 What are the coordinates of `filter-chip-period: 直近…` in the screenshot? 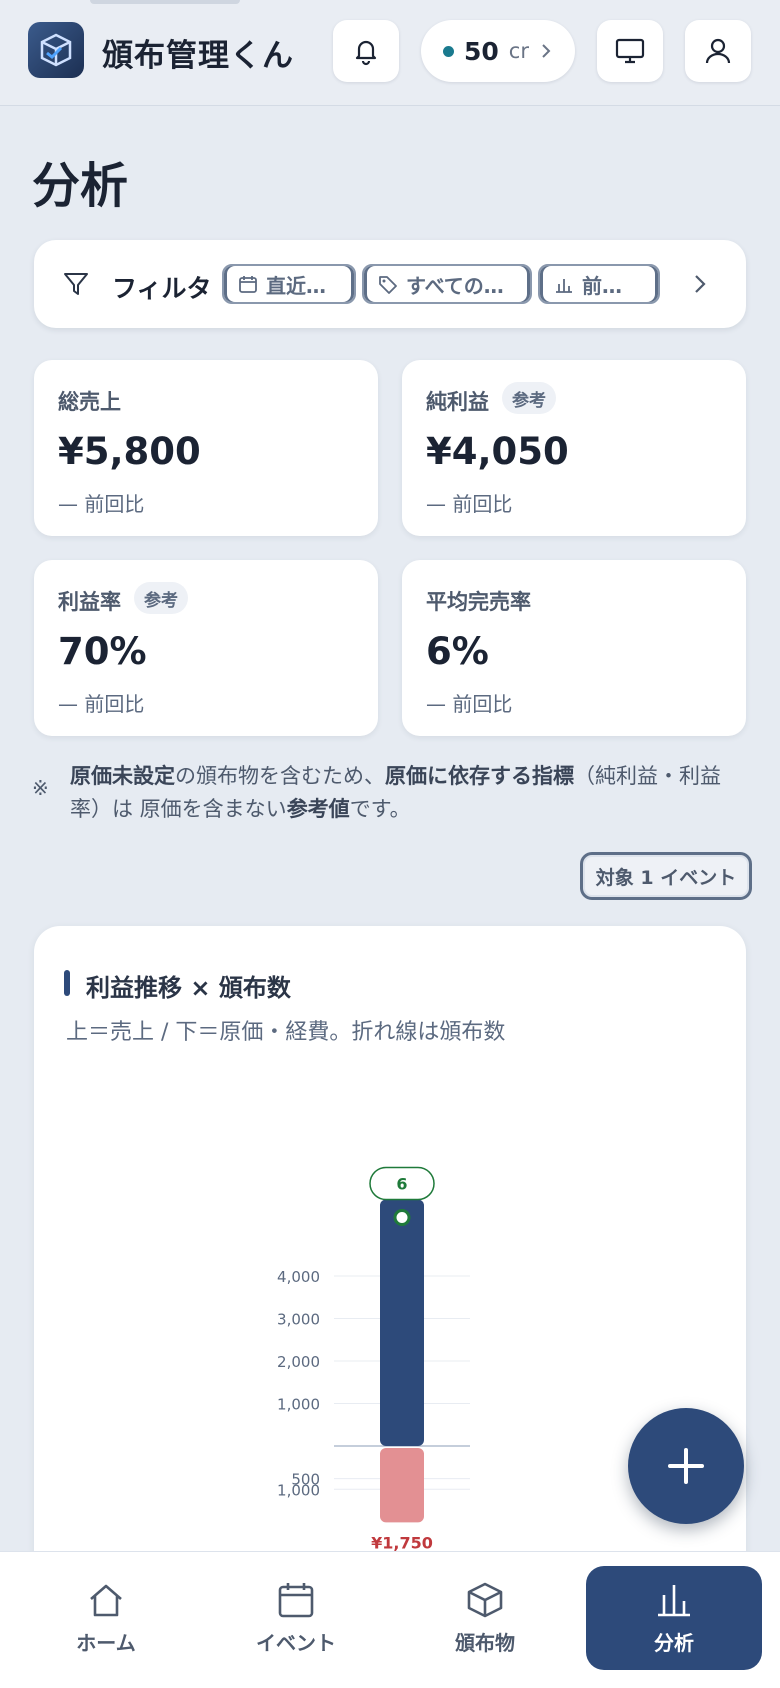 It's located at (289, 284).